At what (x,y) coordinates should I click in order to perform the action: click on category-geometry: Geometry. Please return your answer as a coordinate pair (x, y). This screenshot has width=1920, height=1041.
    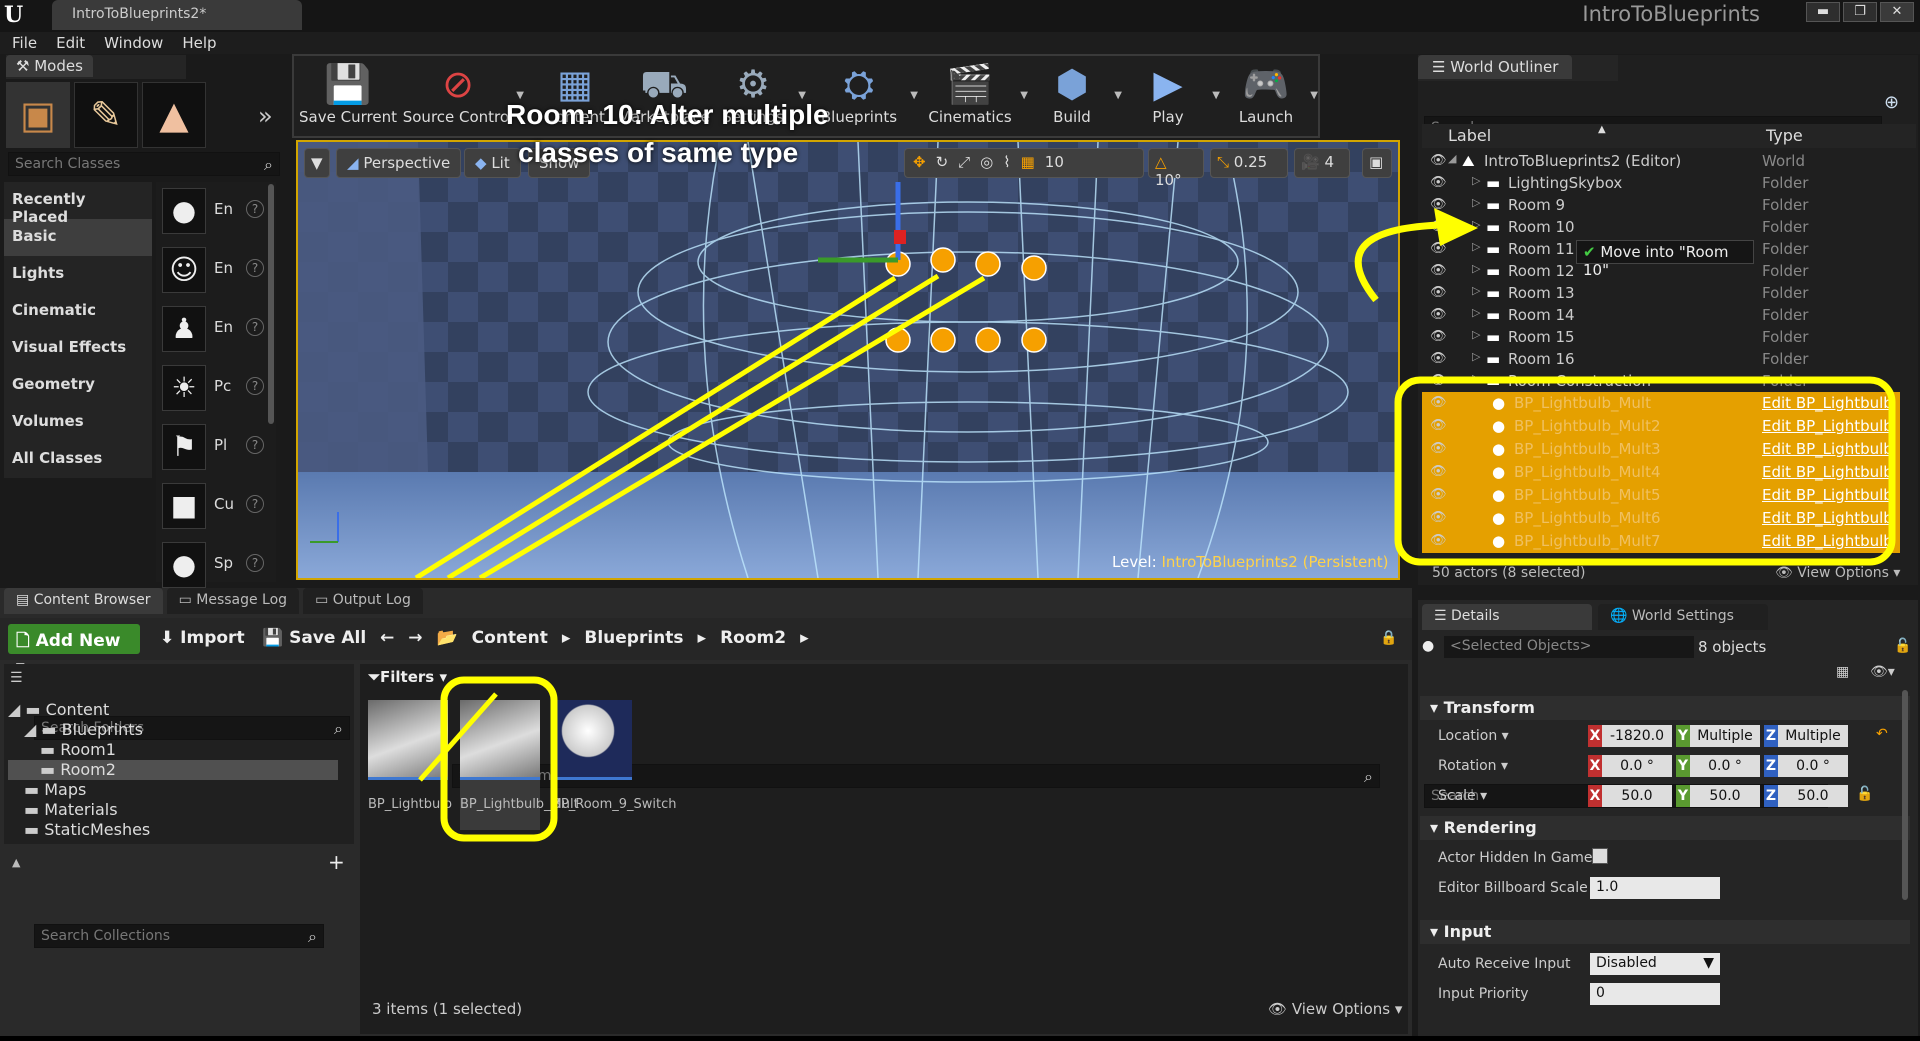
    Looking at the image, I should click on (78, 385).